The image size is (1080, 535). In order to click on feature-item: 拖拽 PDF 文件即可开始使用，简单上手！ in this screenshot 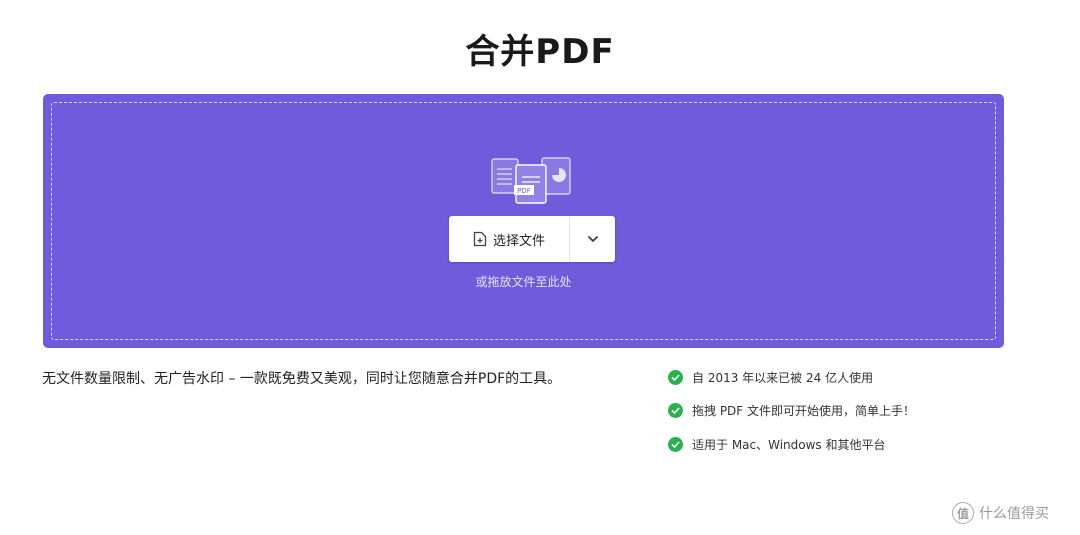, I will do `click(791, 411)`.